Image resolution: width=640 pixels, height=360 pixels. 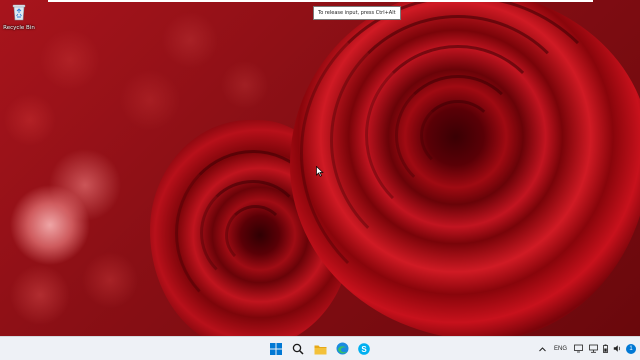 I want to click on file-explorer-button, so click(x=320, y=349).